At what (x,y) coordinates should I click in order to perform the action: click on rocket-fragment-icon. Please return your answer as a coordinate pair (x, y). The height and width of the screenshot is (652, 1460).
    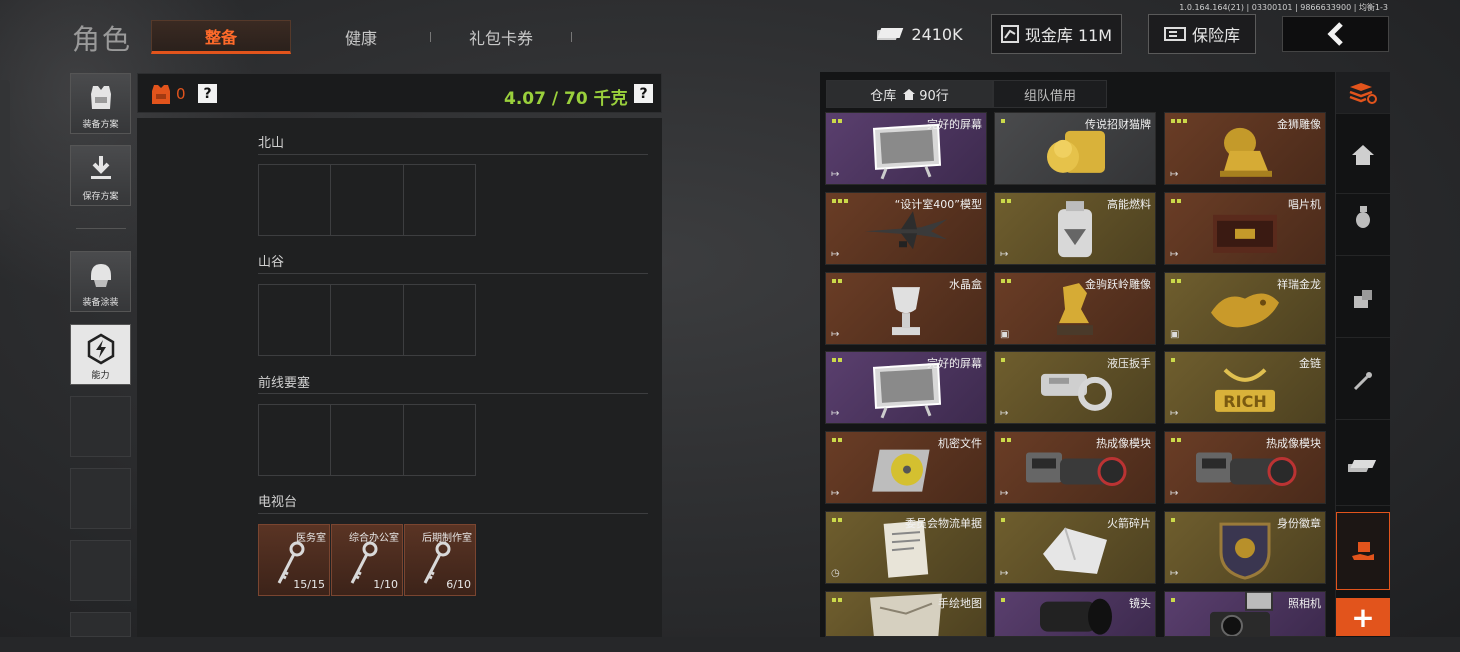
    Looking at the image, I should click on (1075, 551).